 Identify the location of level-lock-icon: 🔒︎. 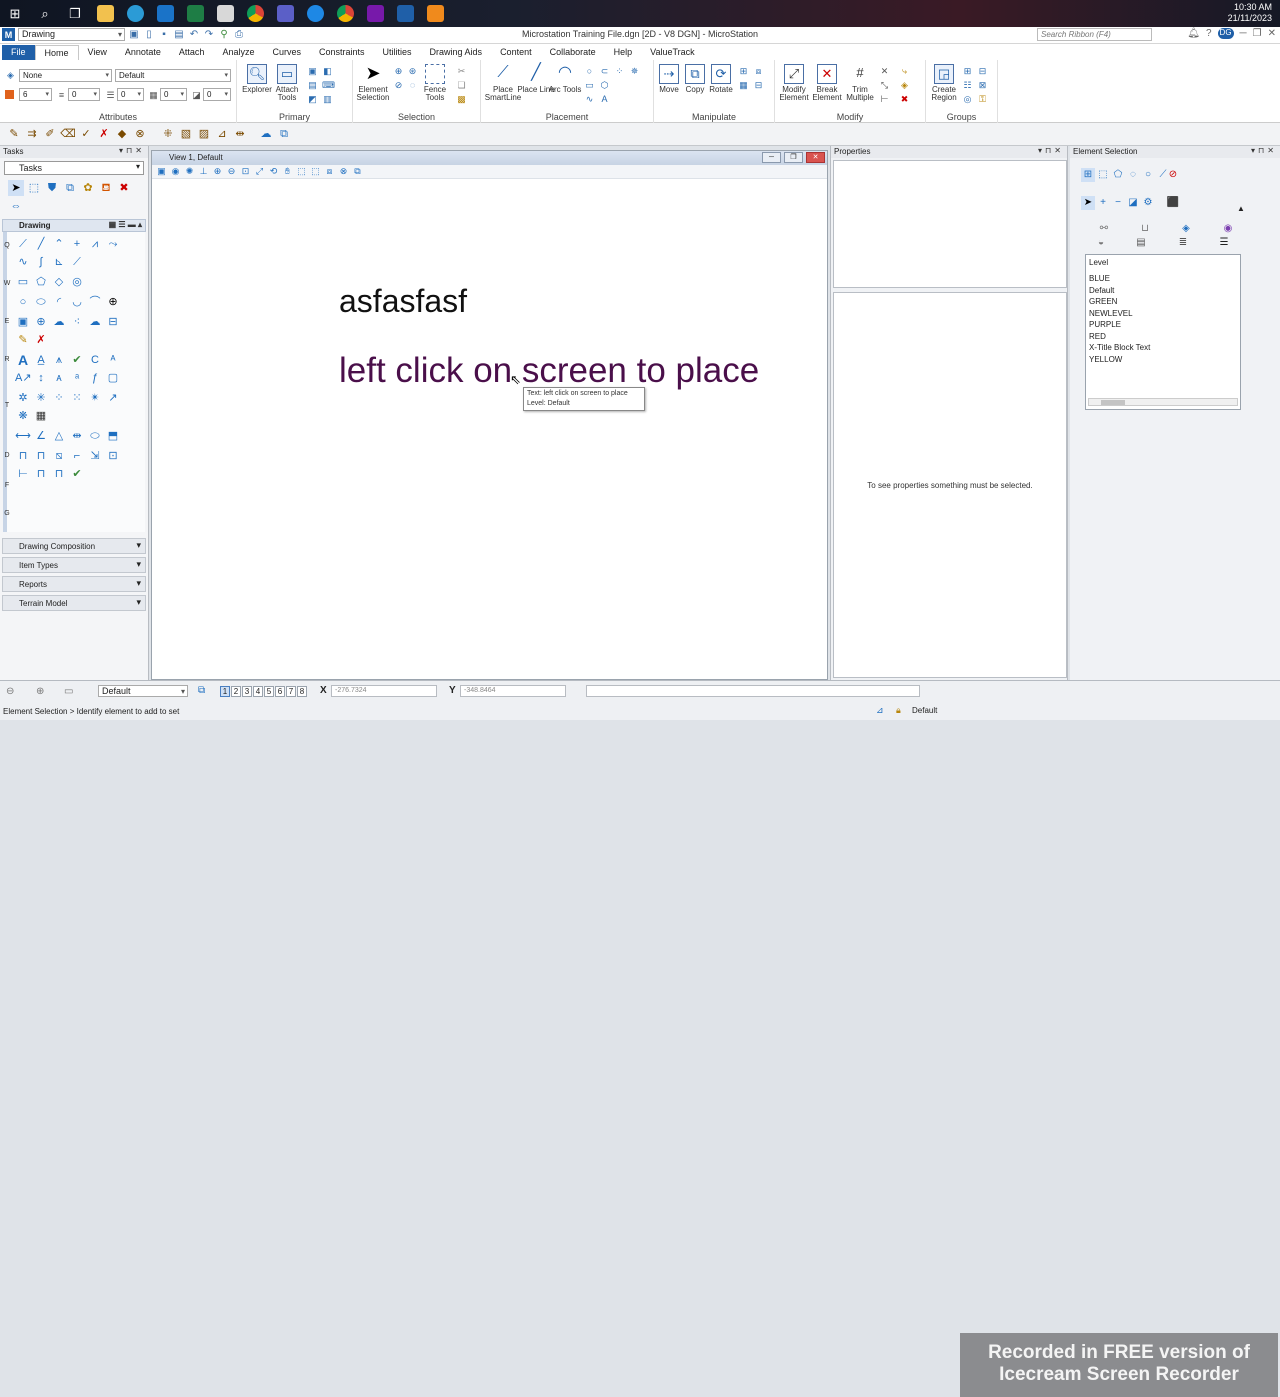
(898, 710).